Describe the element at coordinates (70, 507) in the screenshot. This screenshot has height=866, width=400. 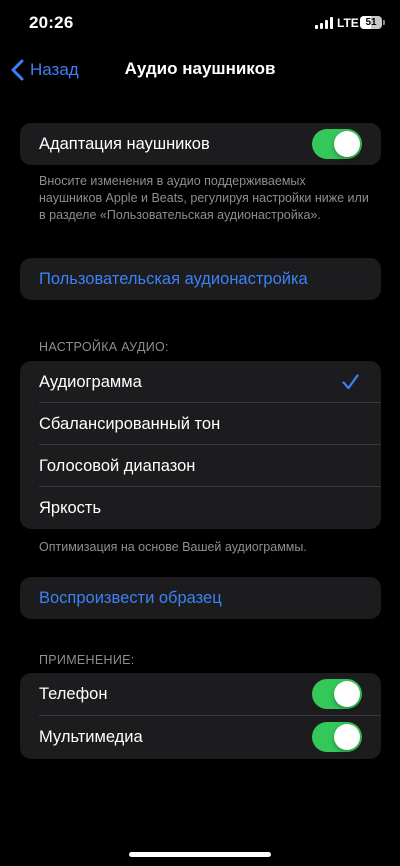
I see `option-label: Яркость` at that location.